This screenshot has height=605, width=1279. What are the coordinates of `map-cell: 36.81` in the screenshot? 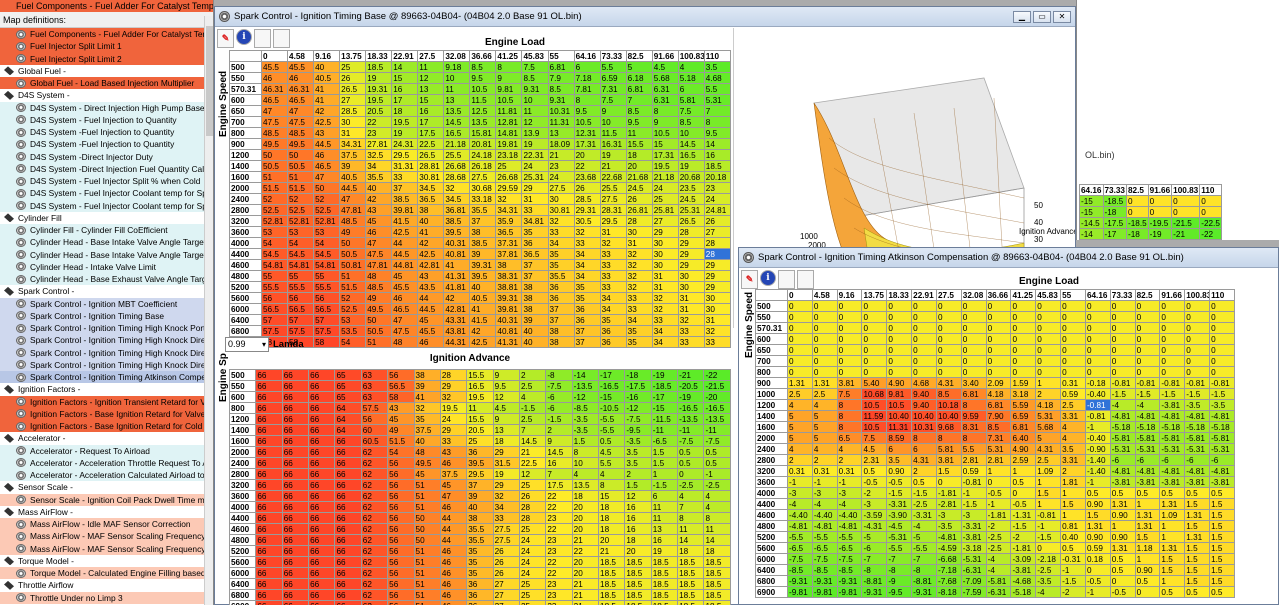 It's located at (457, 210).